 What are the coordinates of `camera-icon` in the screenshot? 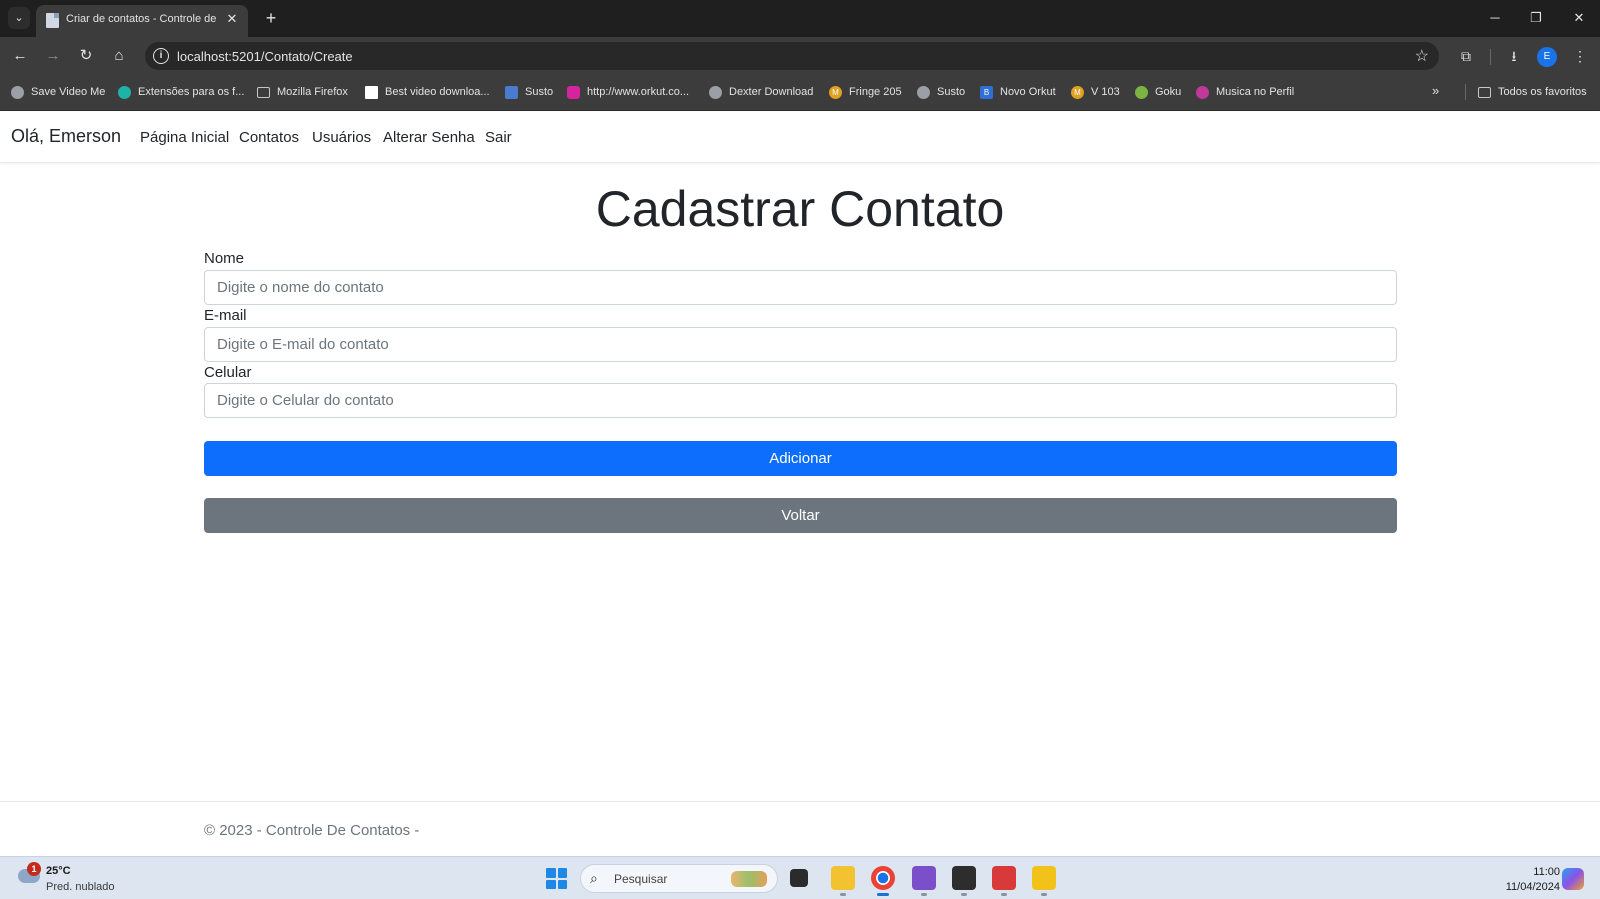 It's located at (511, 92).